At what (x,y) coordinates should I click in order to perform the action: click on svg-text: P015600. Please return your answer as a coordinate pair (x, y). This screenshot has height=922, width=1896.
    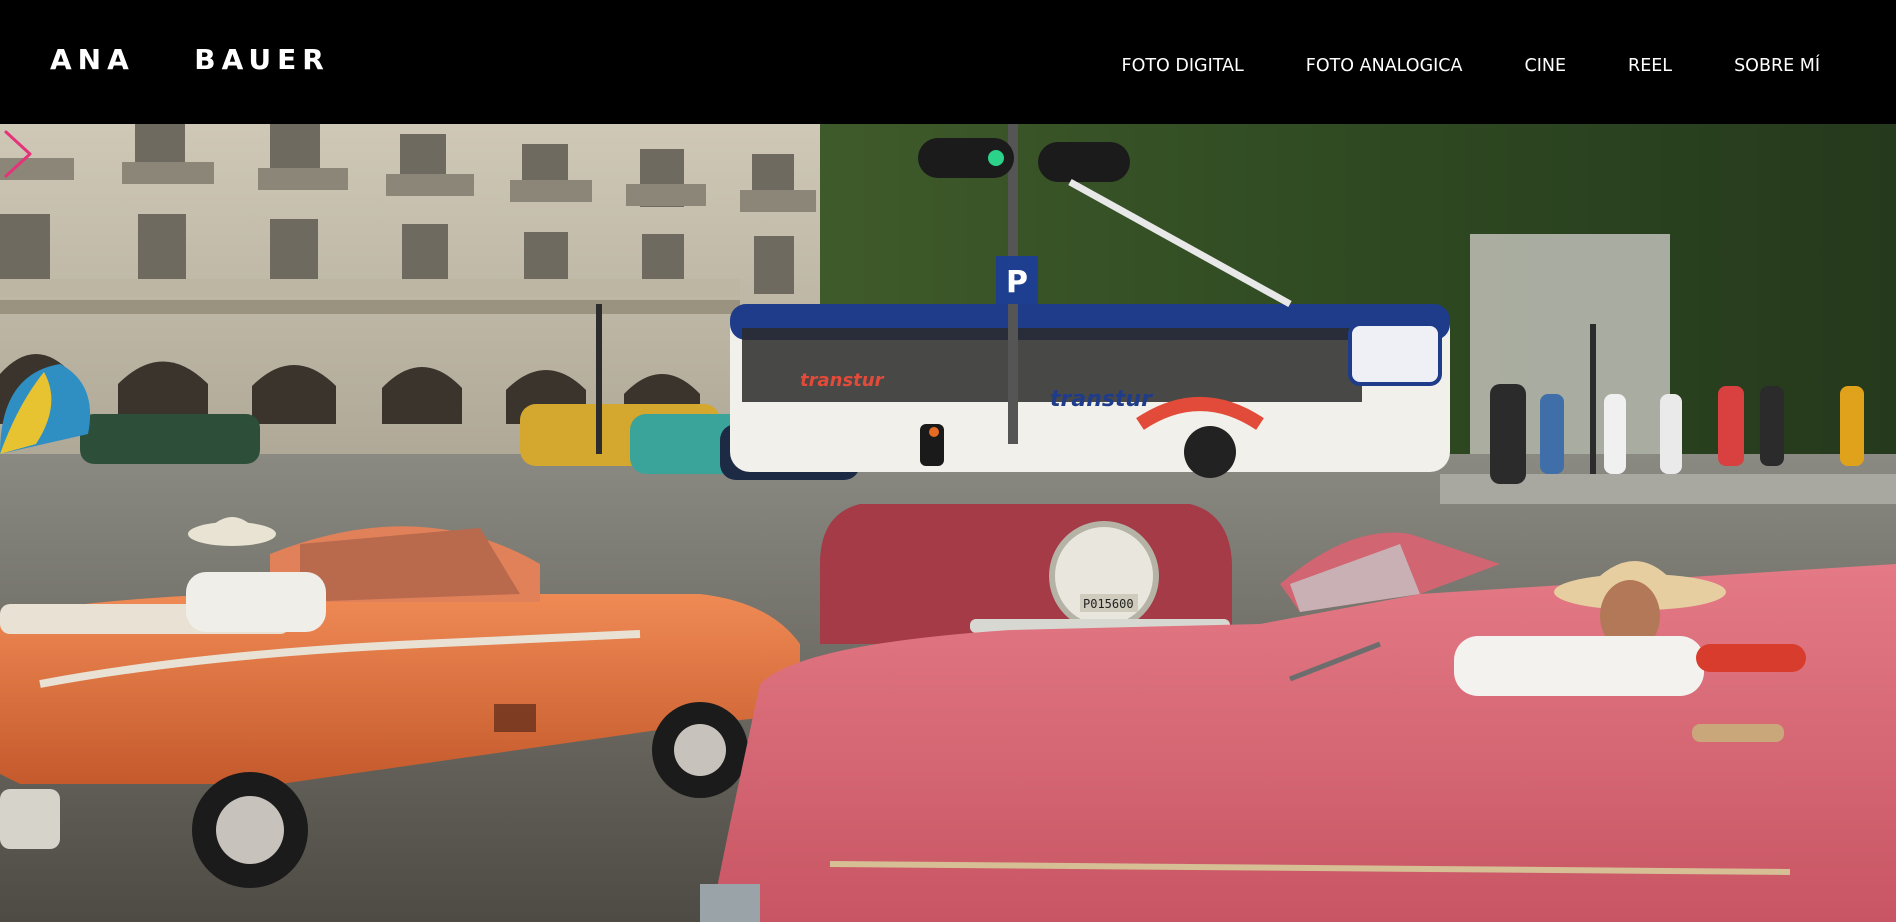
    Looking at the image, I should click on (1108, 604).